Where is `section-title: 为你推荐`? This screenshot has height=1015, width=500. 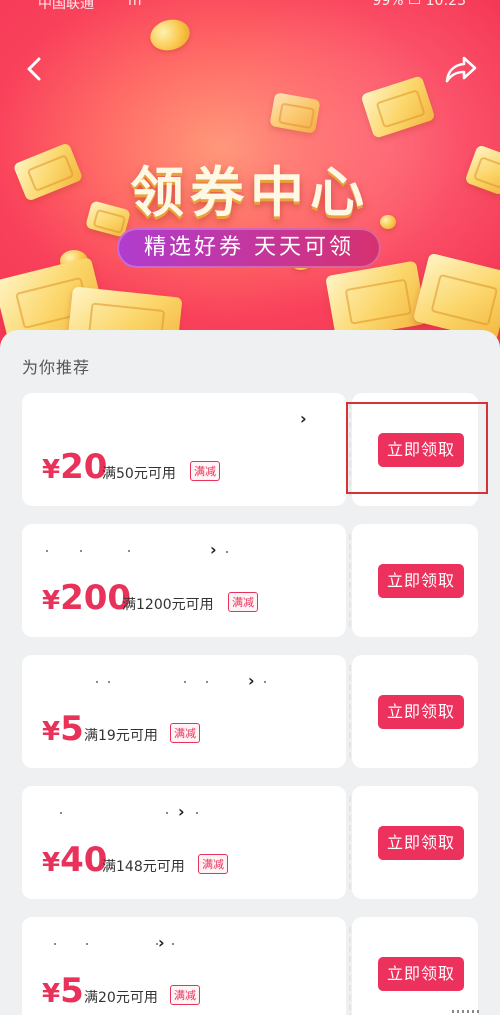
section-title: 为你推荐 is located at coordinates (56, 367).